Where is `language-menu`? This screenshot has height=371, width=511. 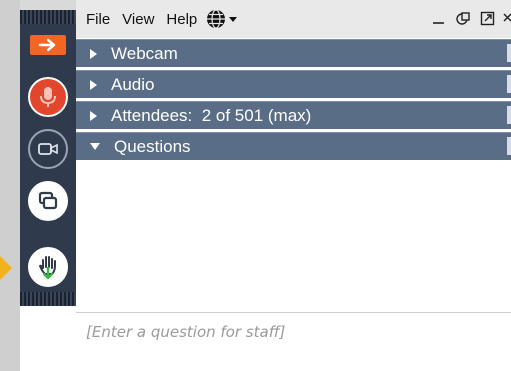
language-menu is located at coordinates (221, 19).